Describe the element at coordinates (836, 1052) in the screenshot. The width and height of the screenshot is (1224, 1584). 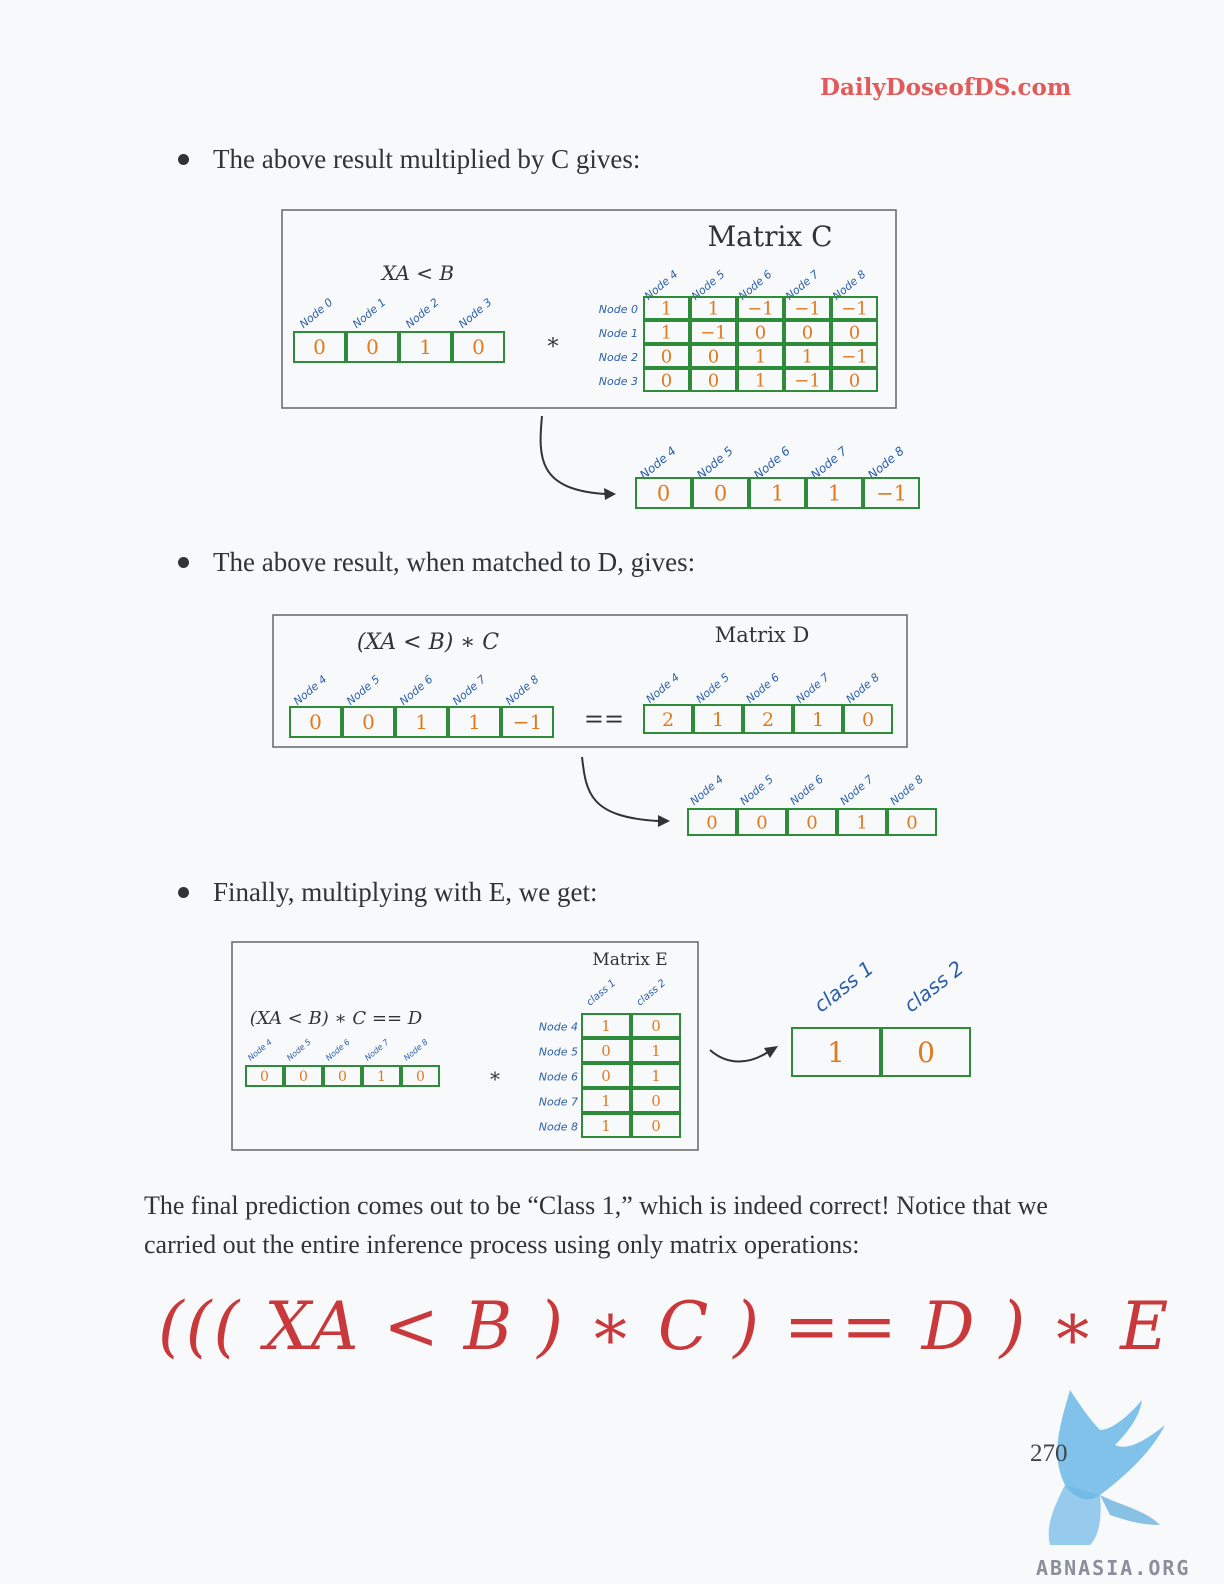
I see `class-result-cell-value: 1` at that location.